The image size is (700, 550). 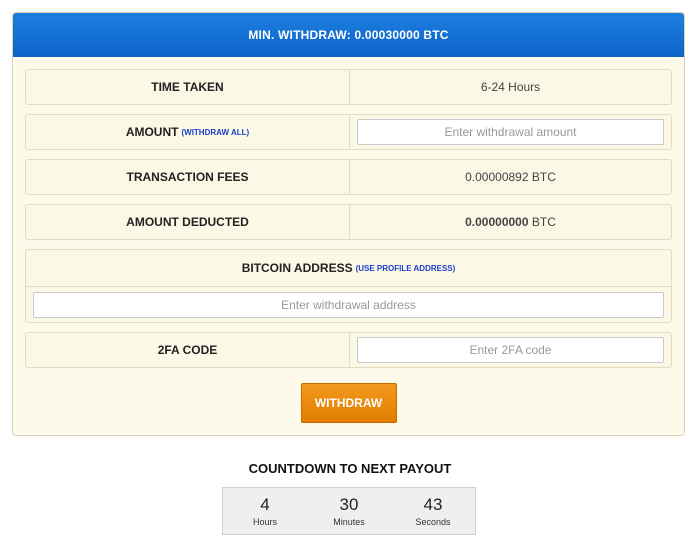 What do you see at coordinates (497, 222) in the screenshot?
I see `deducted-value: 0.00000000` at bounding box center [497, 222].